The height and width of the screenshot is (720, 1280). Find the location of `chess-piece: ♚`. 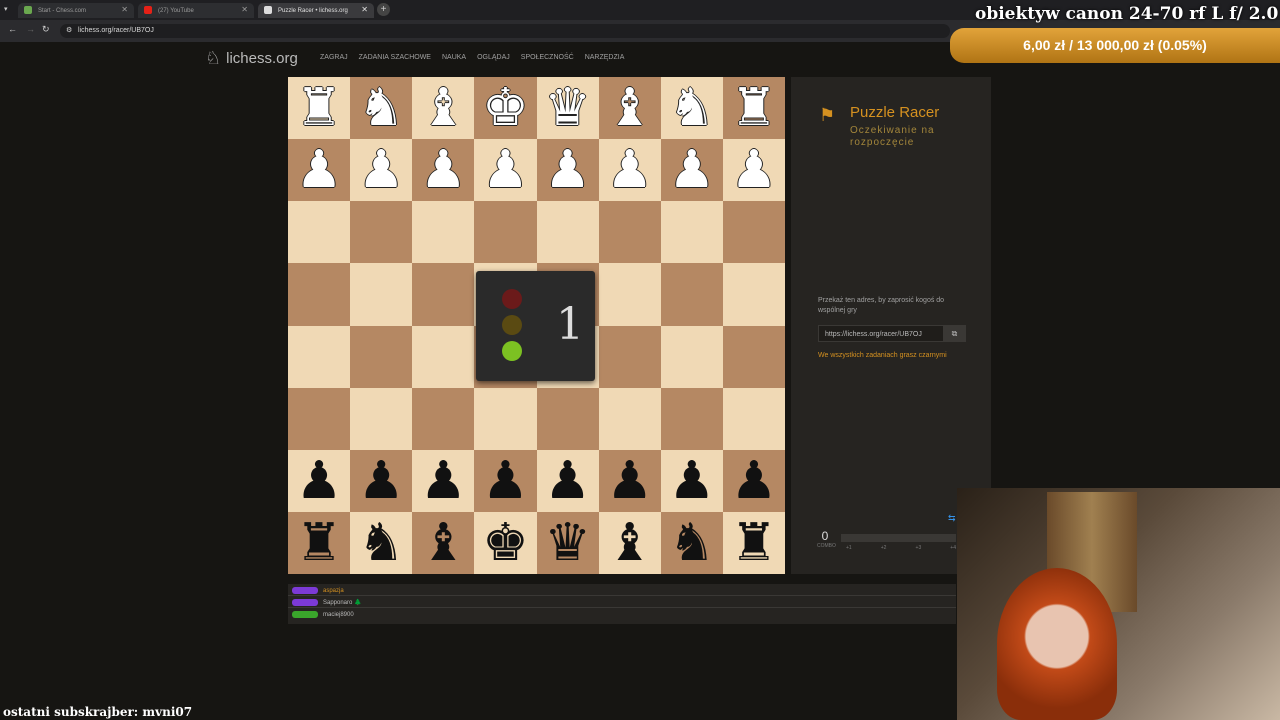

chess-piece: ♚ is located at coordinates (505, 108).